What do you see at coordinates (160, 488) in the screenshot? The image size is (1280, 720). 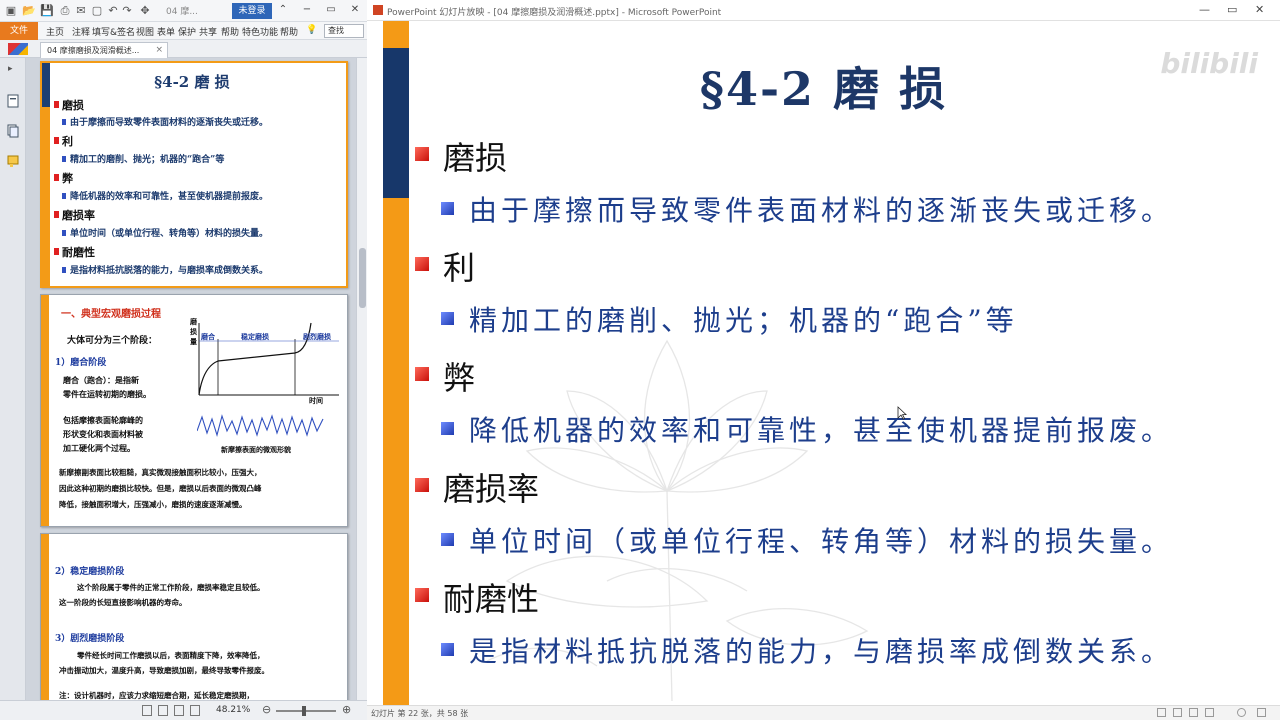 I see `thumb-text: 因此这种初期的磨损比较快。但是，磨损以后表面的微观凸峰` at bounding box center [160, 488].